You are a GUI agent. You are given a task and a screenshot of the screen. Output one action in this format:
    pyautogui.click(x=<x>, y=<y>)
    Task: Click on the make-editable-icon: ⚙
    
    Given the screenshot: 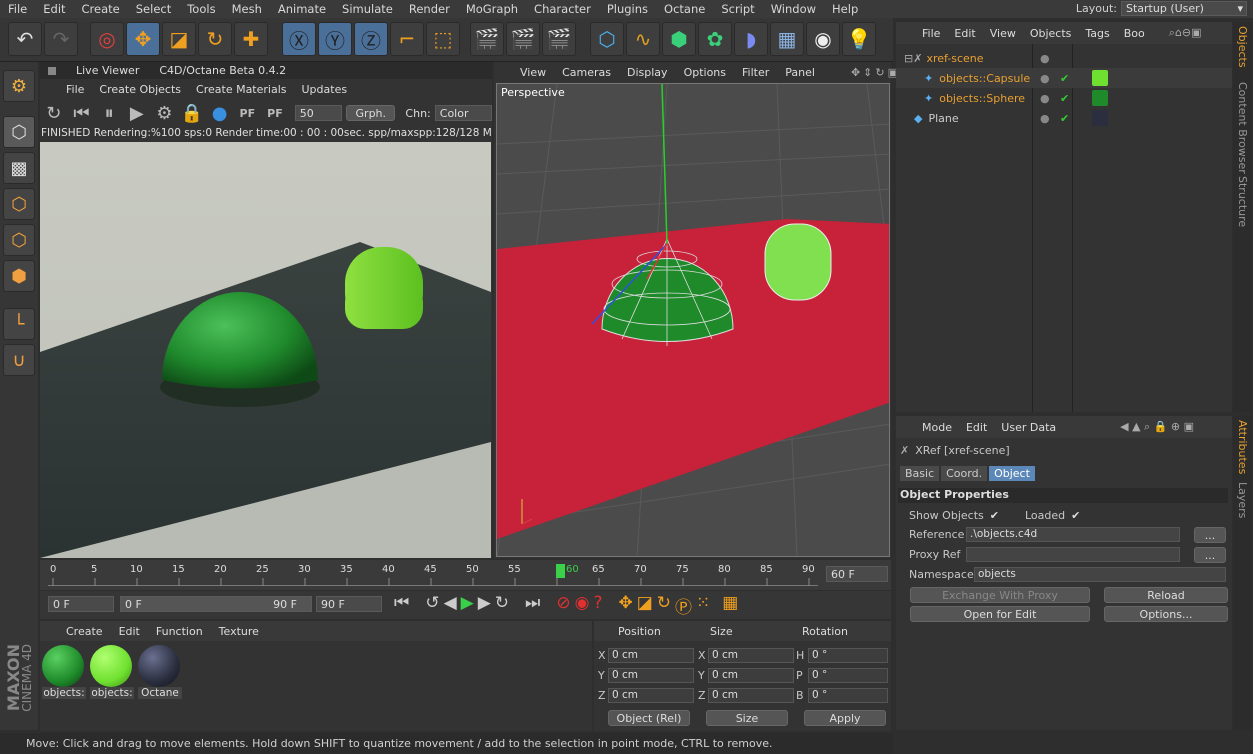 What is the action you would take?
    pyautogui.click(x=19, y=86)
    